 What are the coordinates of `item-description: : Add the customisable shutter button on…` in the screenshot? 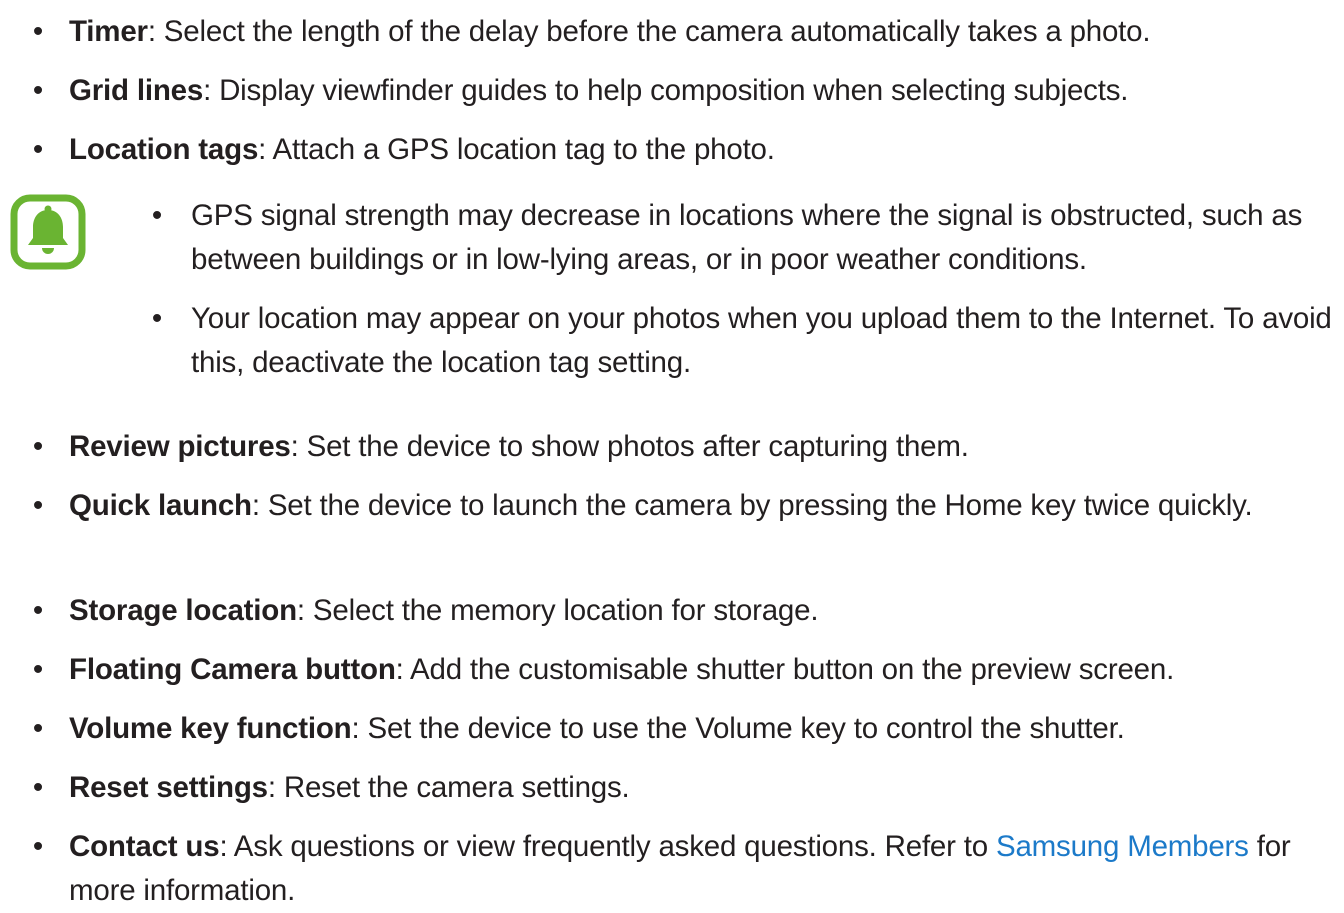 It's located at (785, 669).